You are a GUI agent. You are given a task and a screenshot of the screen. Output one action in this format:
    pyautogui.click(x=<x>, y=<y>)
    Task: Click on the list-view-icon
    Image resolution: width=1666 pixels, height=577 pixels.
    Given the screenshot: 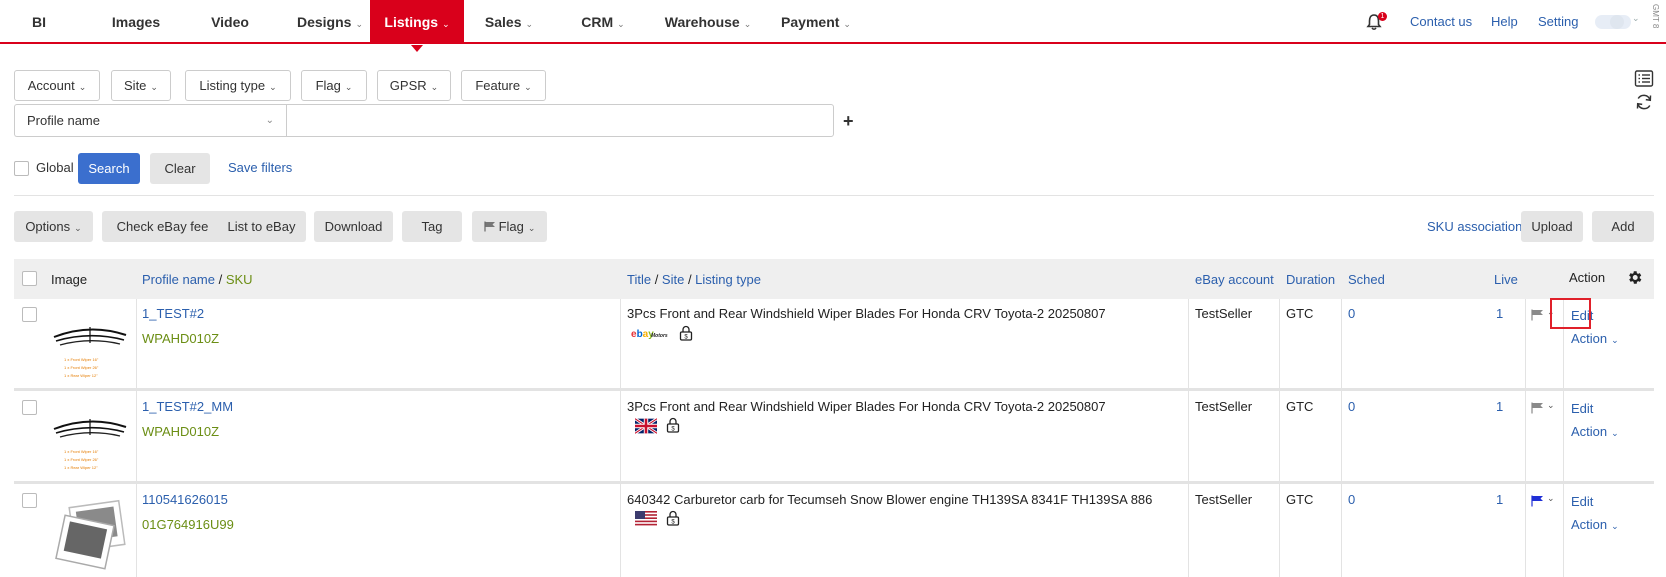 What is the action you would take?
    pyautogui.click(x=1644, y=79)
    